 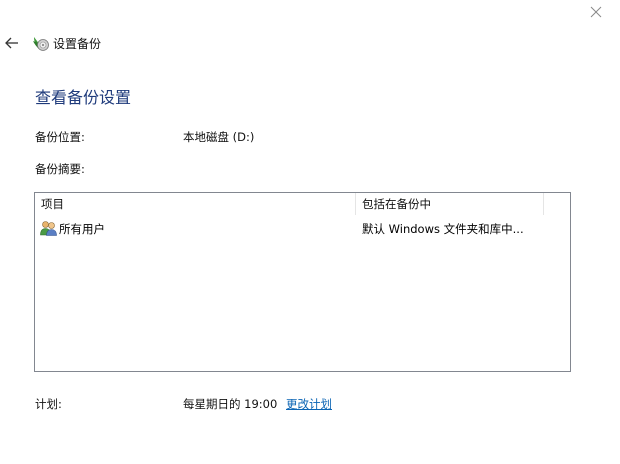 What do you see at coordinates (219, 137) in the screenshot?
I see `backup-location-value: 本地磁盘 (D:)` at bounding box center [219, 137].